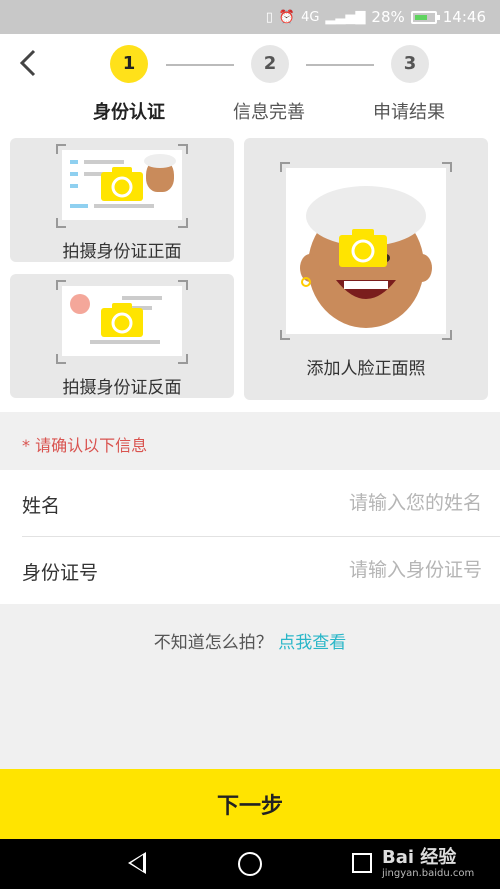 The height and width of the screenshot is (889, 500). What do you see at coordinates (362, 863) in the screenshot?
I see `nav-recents-icon` at bounding box center [362, 863].